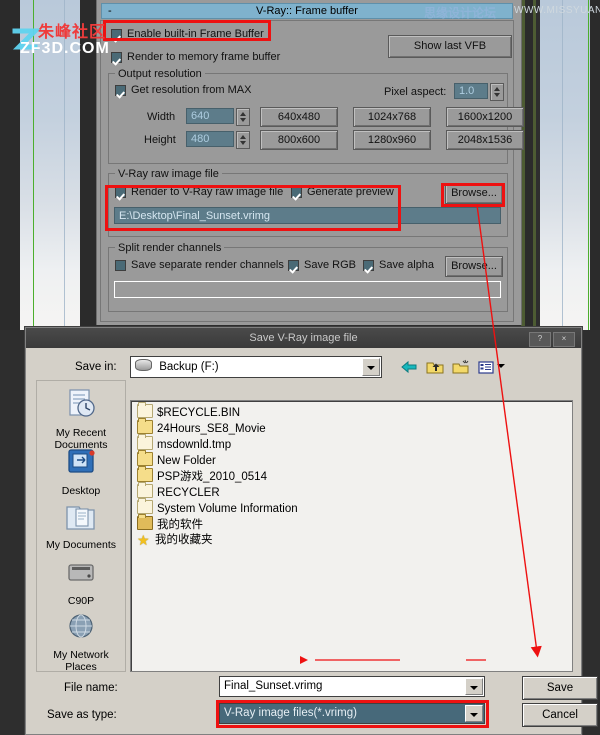 The height and width of the screenshot is (735, 600). I want to click on preset-1024x768-button: 1024x768, so click(392, 117).